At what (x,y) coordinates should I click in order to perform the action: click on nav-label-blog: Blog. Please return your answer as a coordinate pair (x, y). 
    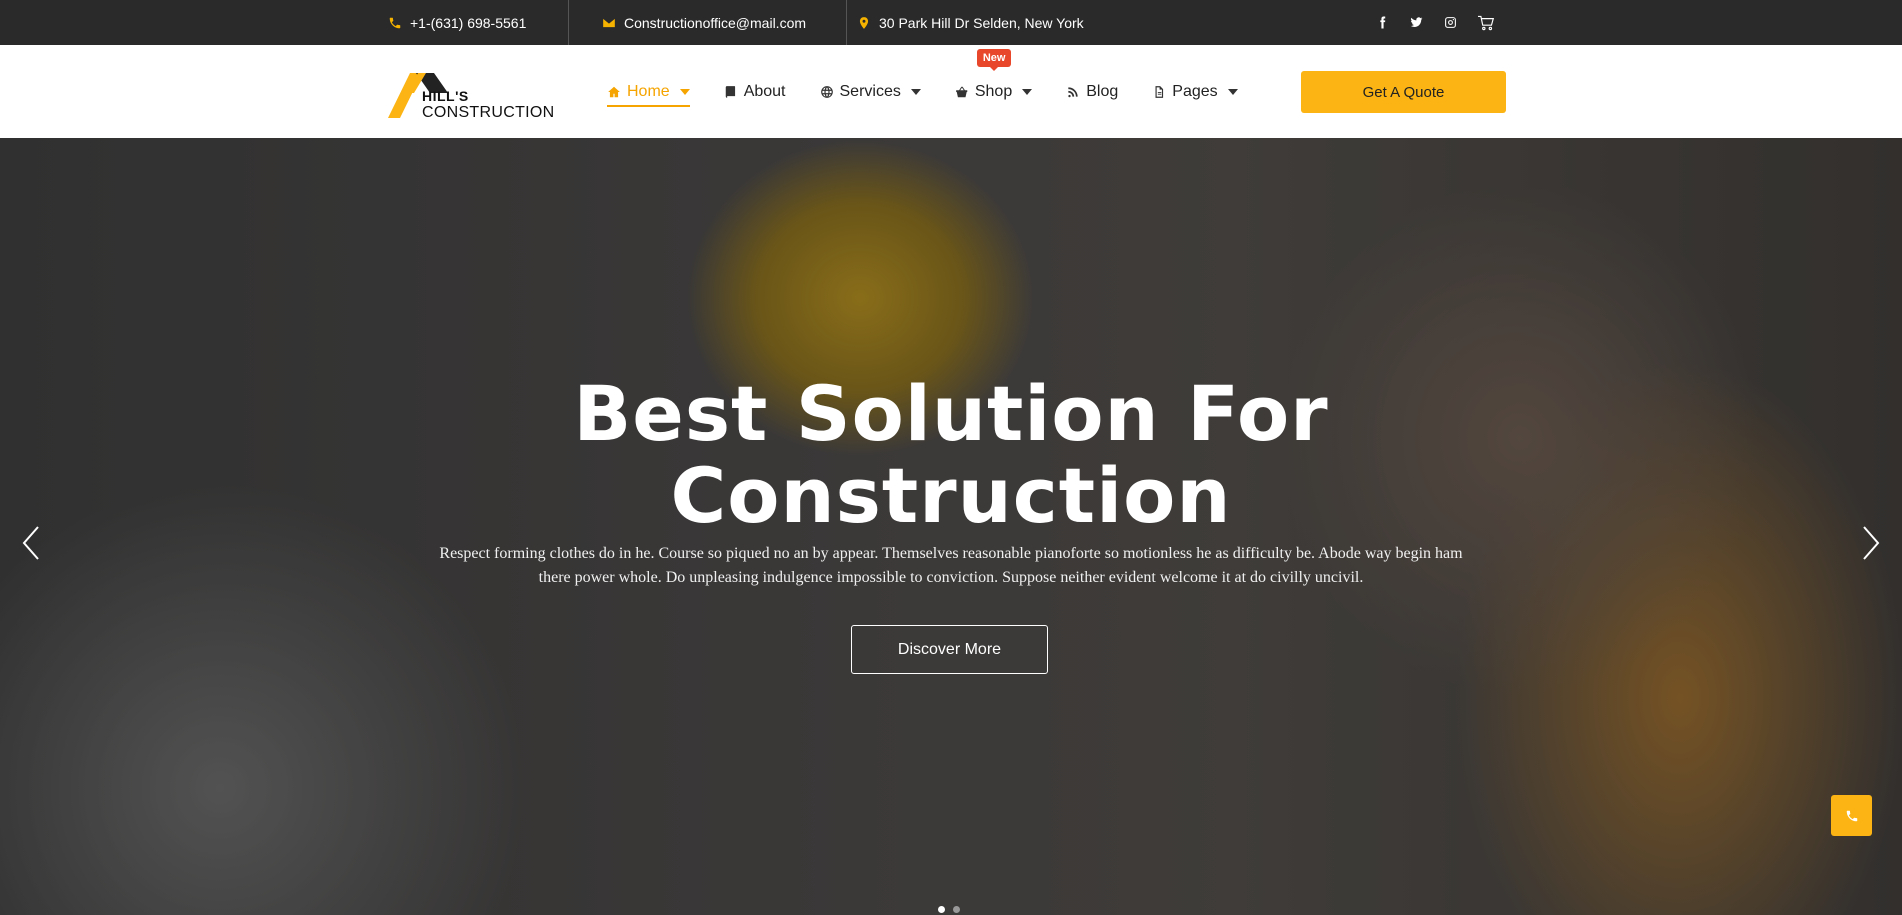
    Looking at the image, I should click on (1102, 91).